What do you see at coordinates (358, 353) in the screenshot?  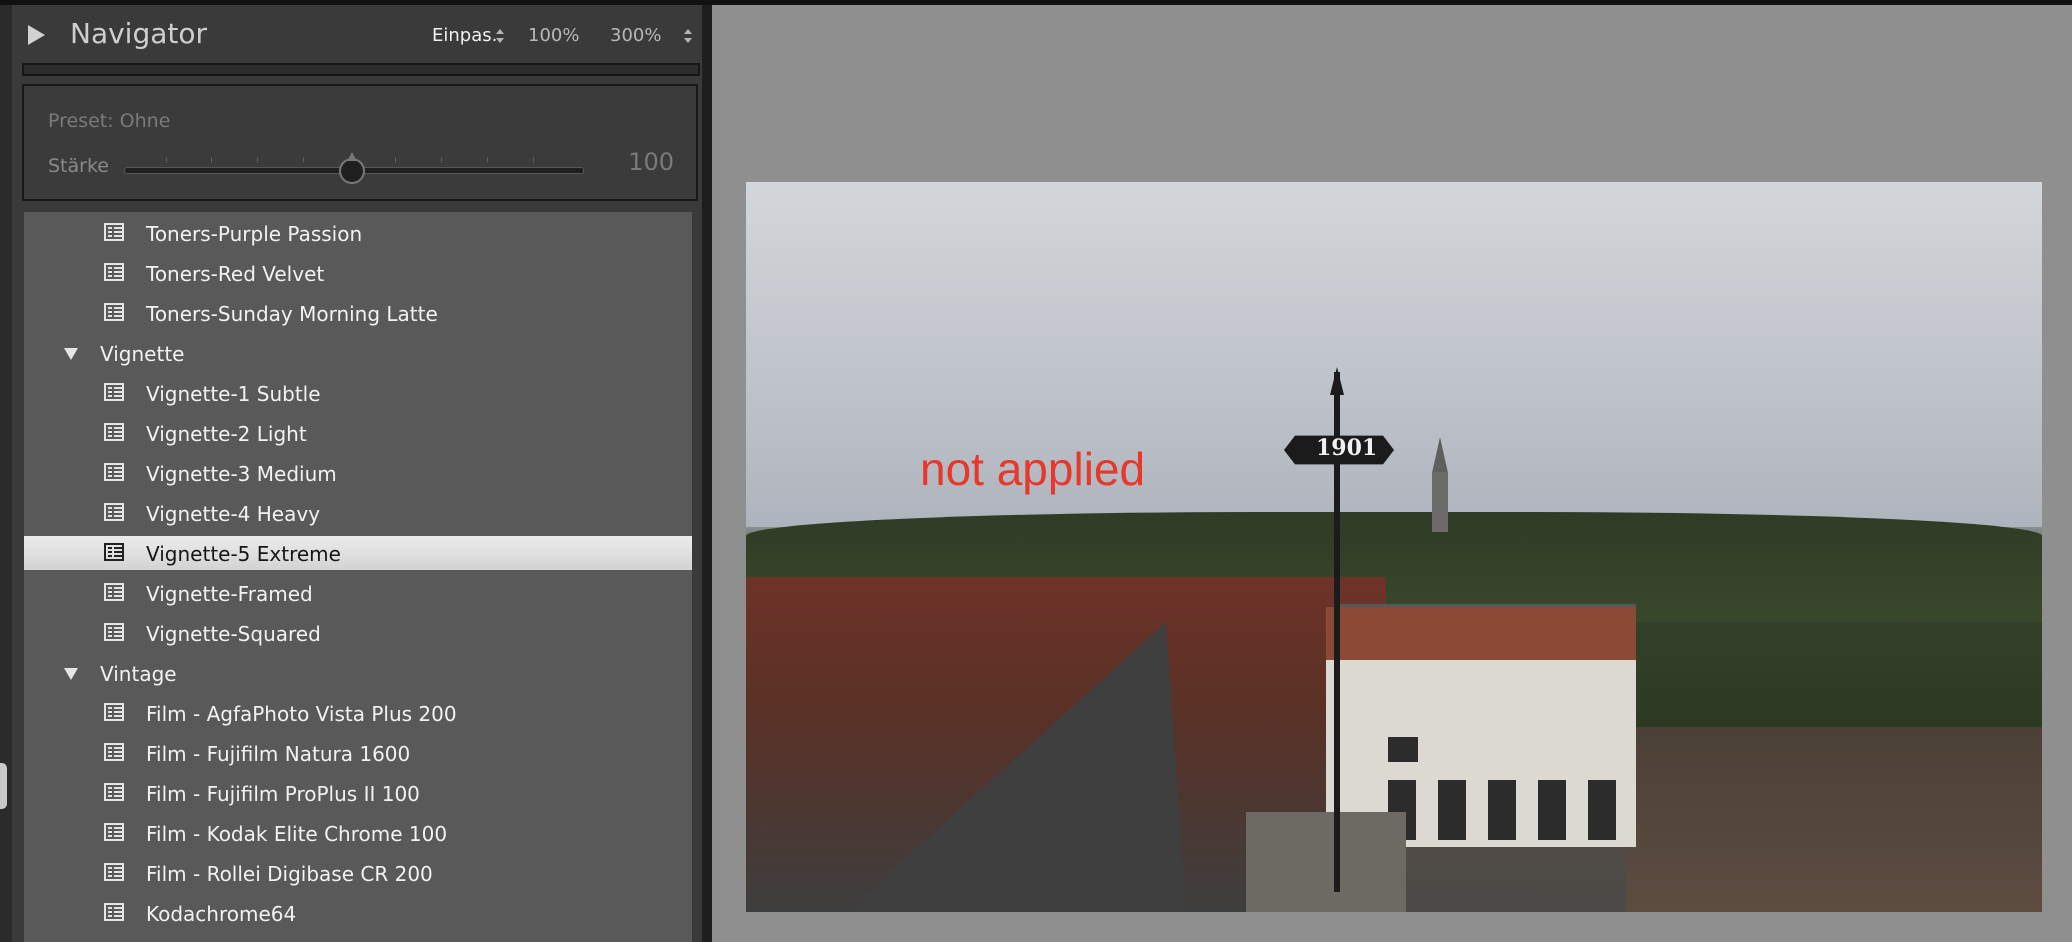 I see `preset-folder: Vignette` at bounding box center [358, 353].